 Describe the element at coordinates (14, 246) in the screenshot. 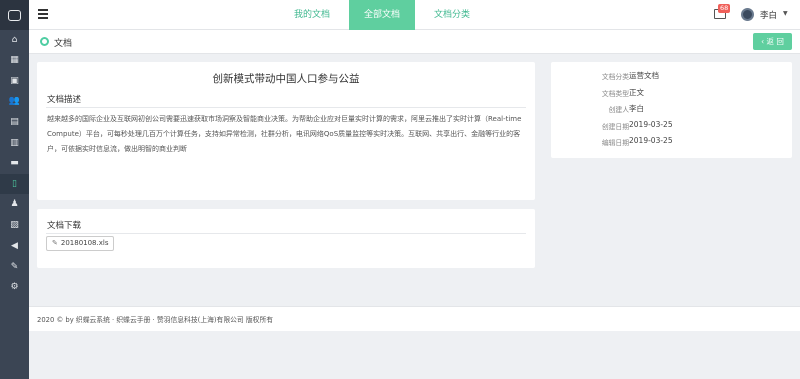

I see `bullhorn-icon: ◀` at that location.